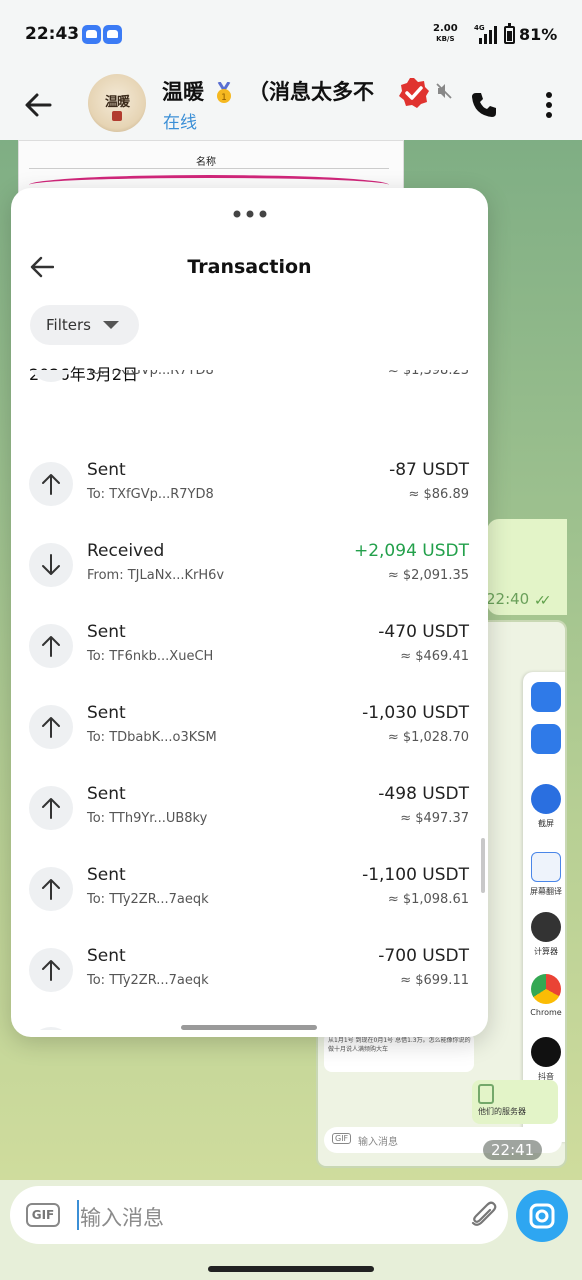 Image resolution: width=582 pixels, height=1280 pixels. I want to click on transaction-address: From: TJLaNx...KrH6v, so click(156, 575).